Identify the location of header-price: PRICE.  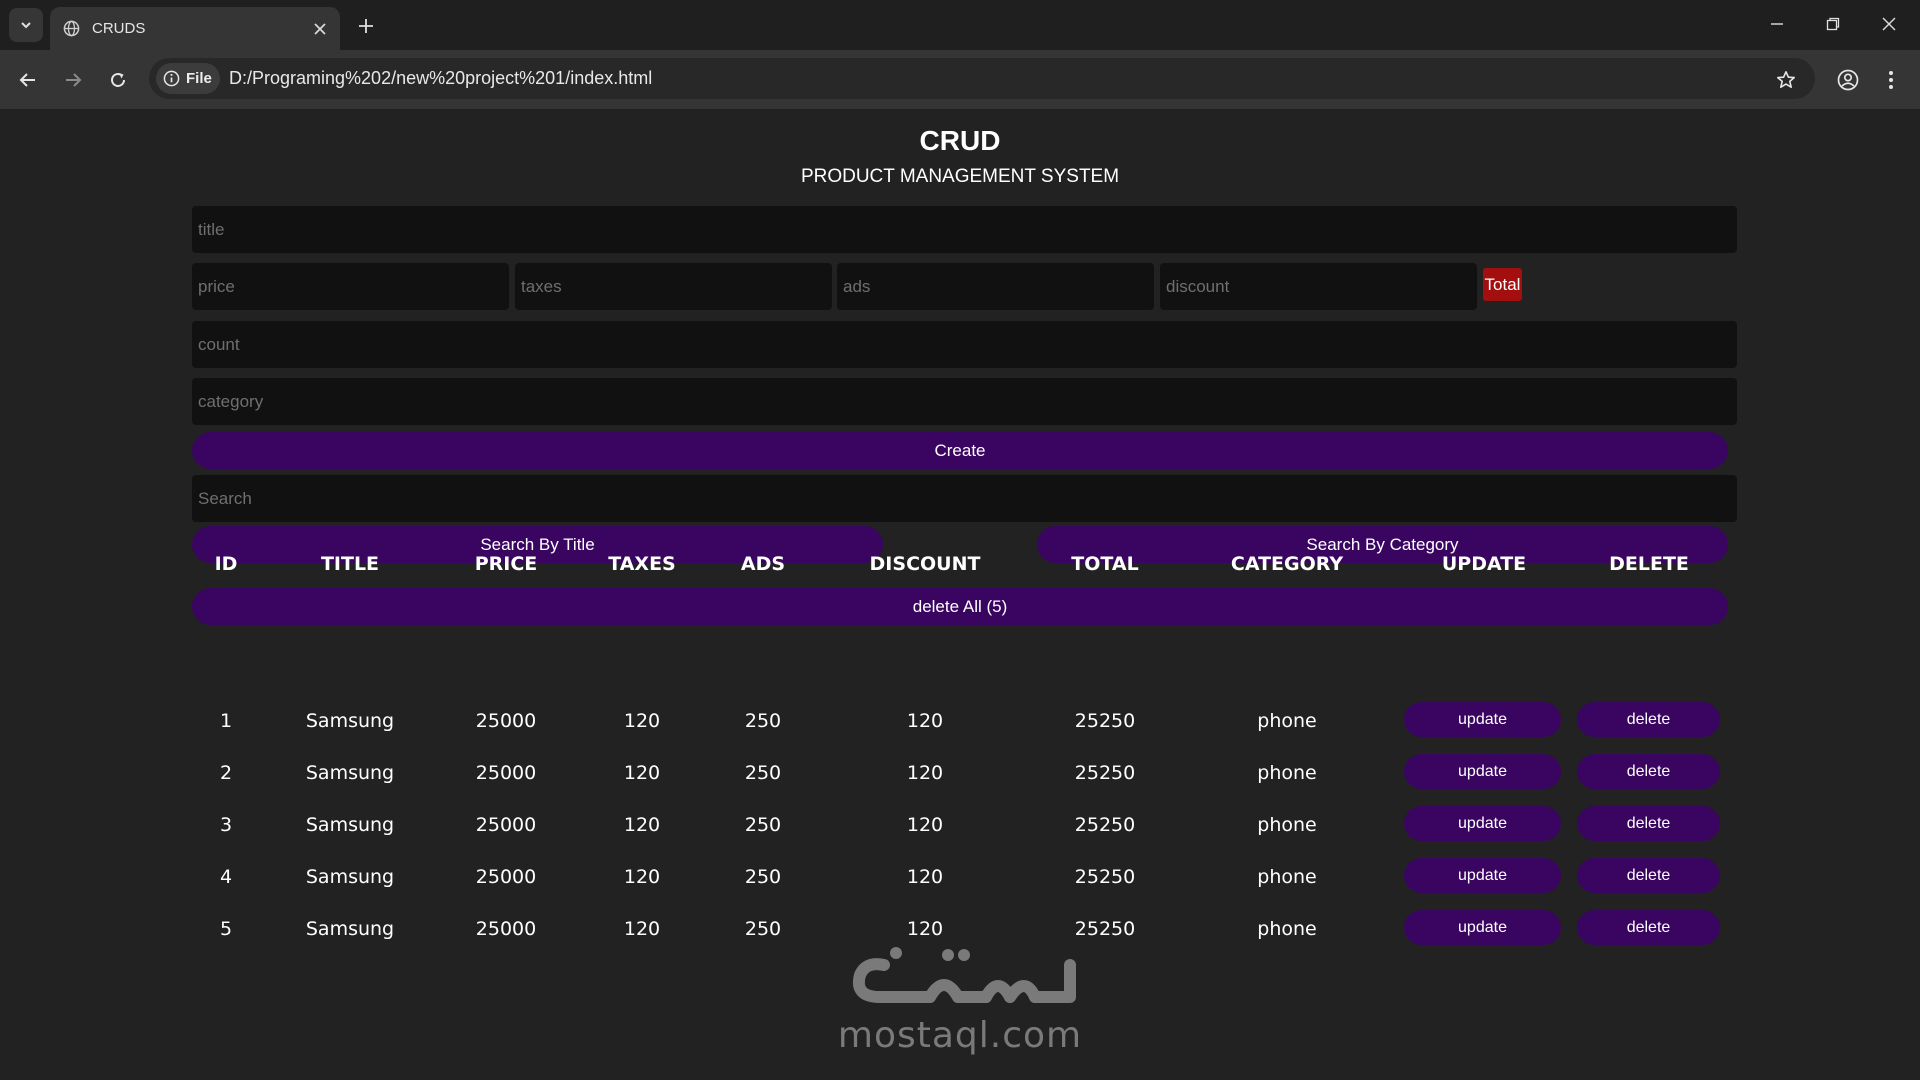
(506, 564).